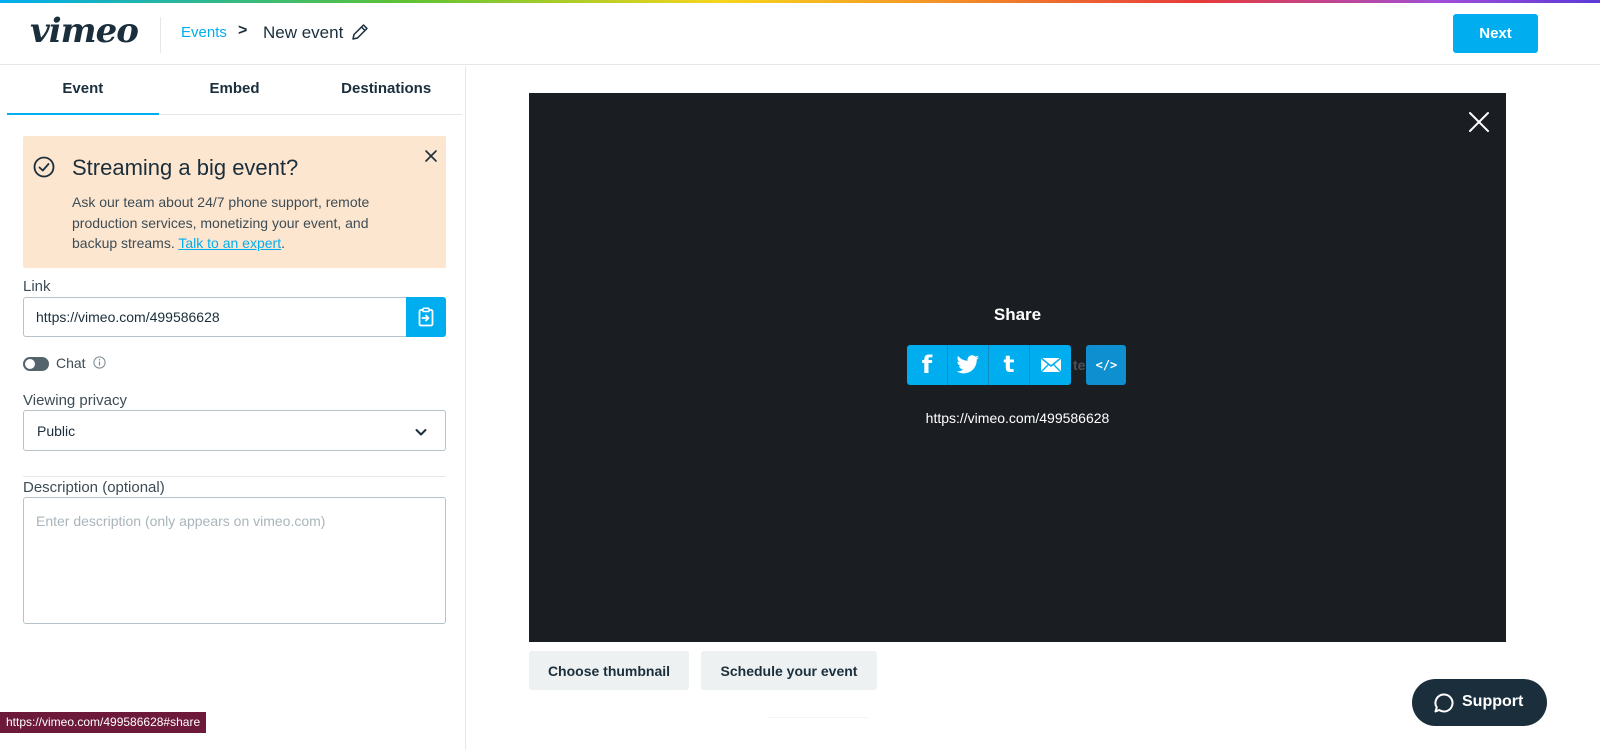 This screenshot has height=750, width=1600. I want to click on twitter-share-button, so click(968, 365).